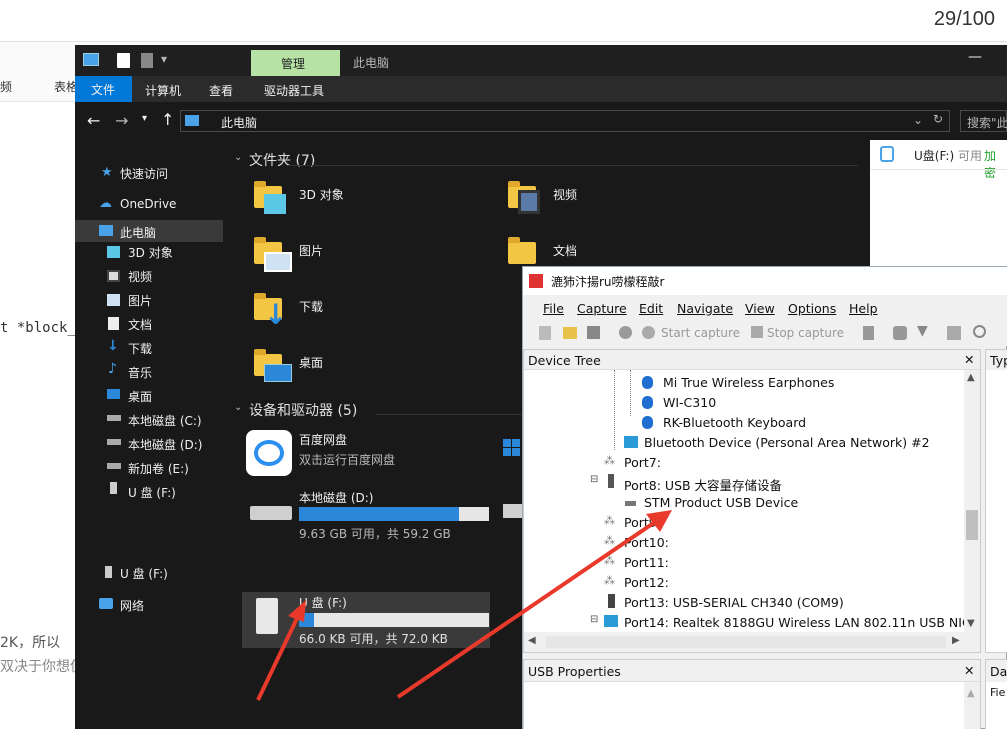 This screenshot has height=729, width=1007. What do you see at coordinates (528, 608) in the screenshot?
I see `red-arrow-device` at bounding box center [528, 608].